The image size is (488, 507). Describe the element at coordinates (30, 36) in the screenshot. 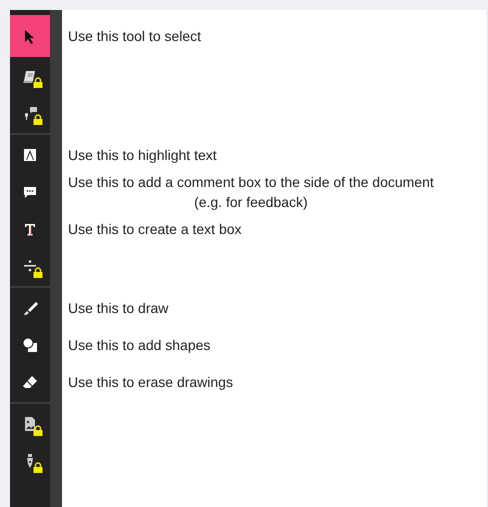

I see `arrow-pointer-button` at that location.